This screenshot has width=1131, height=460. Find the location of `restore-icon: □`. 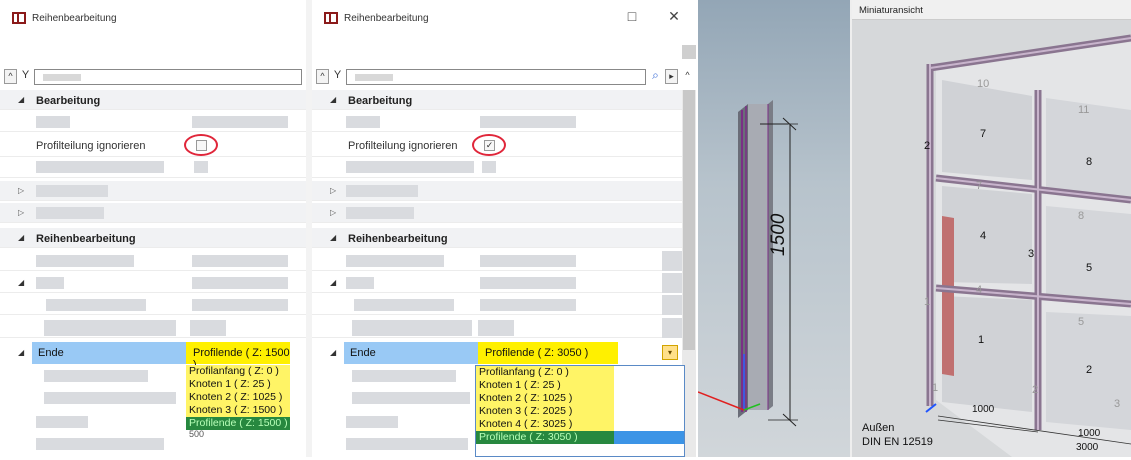

restore-icon: □ is located at coordinates (632, 16).